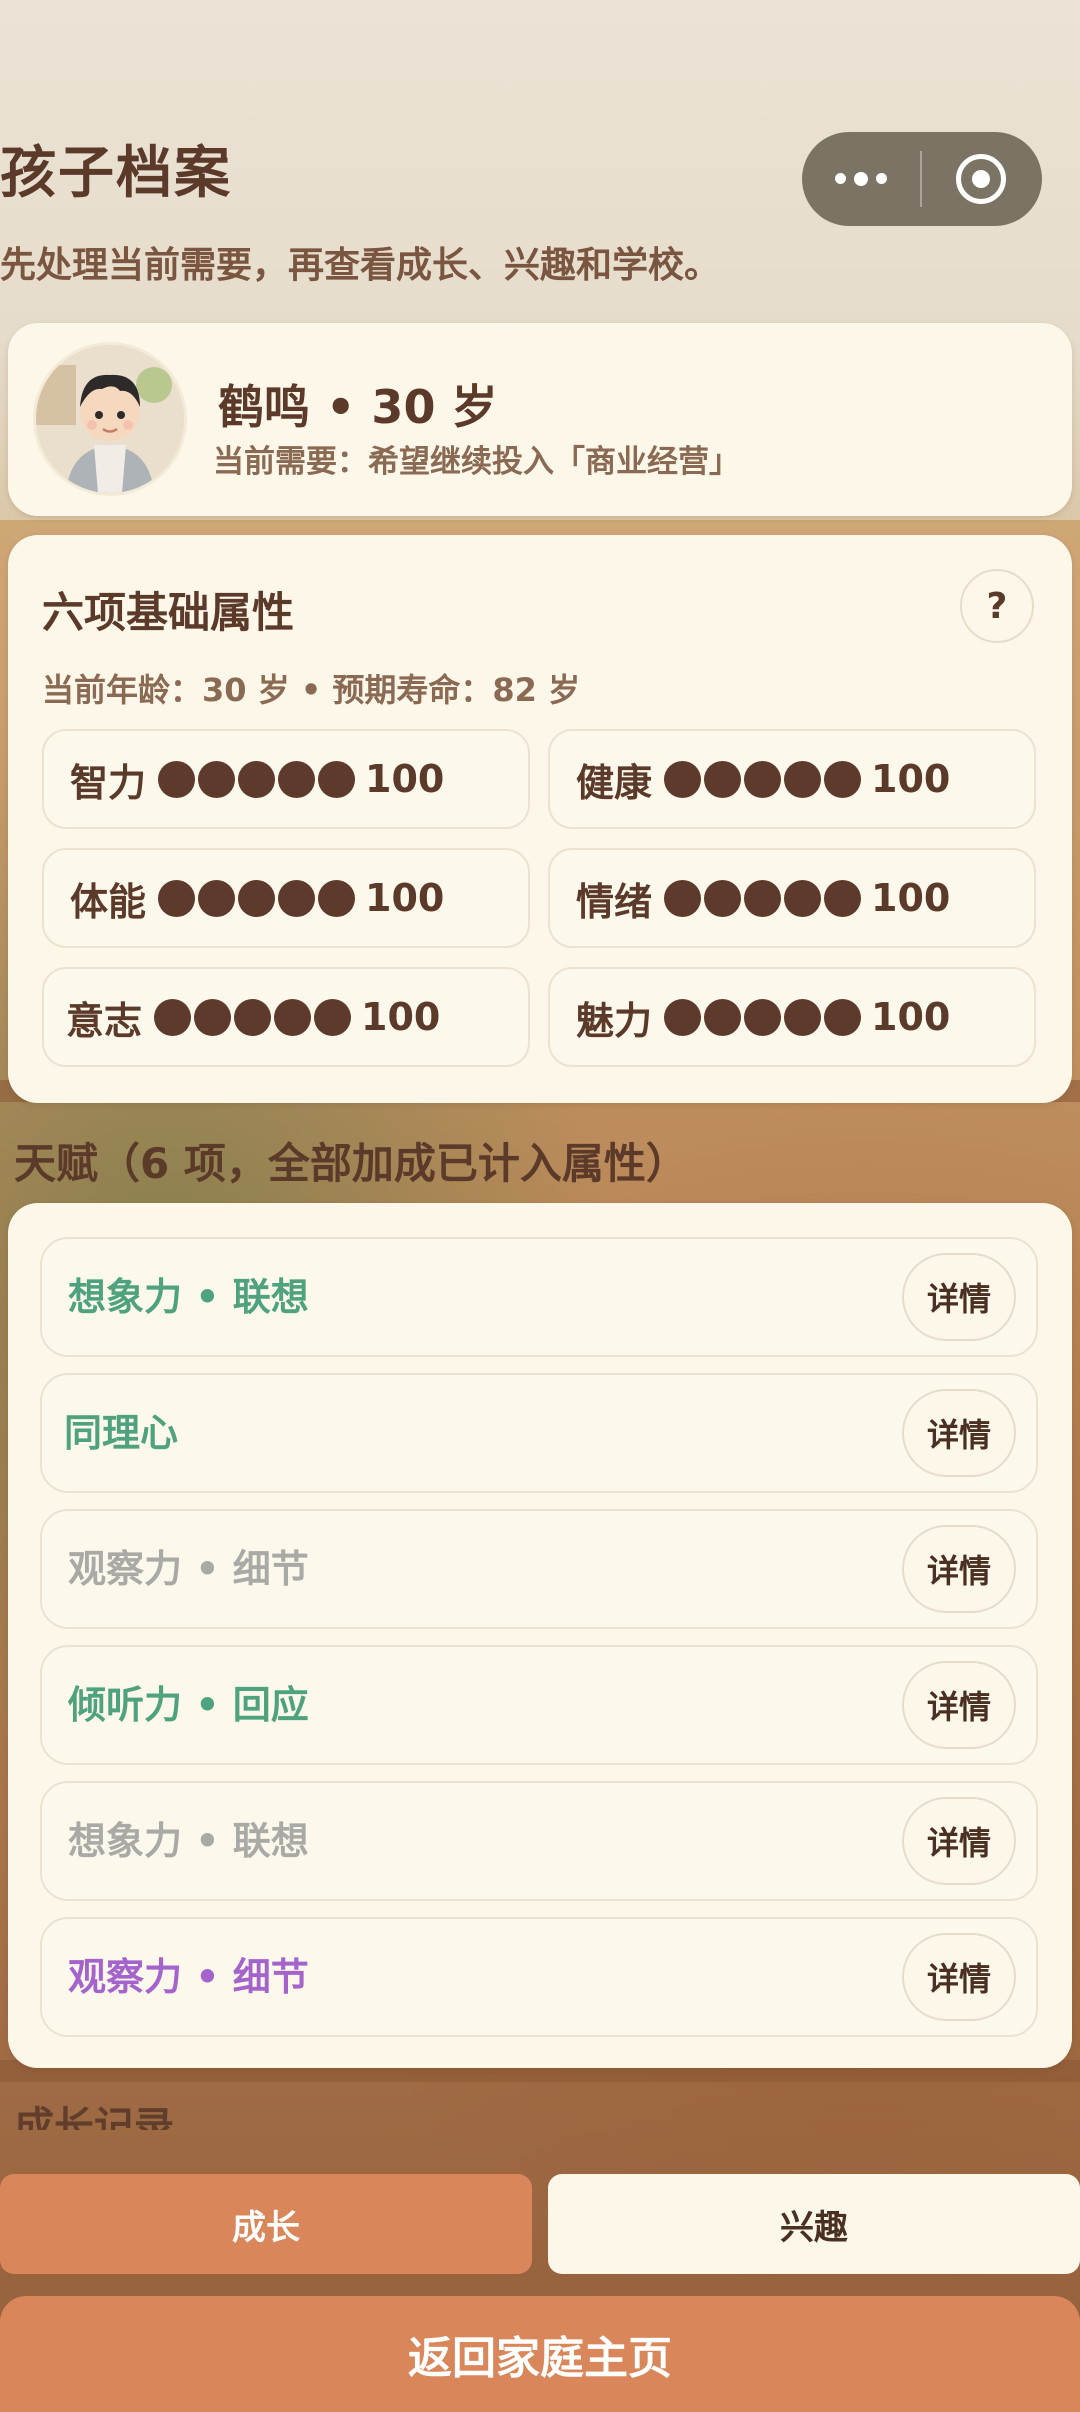  I want to click on attribute-intelligence: 智力 100, so click(286, 779).